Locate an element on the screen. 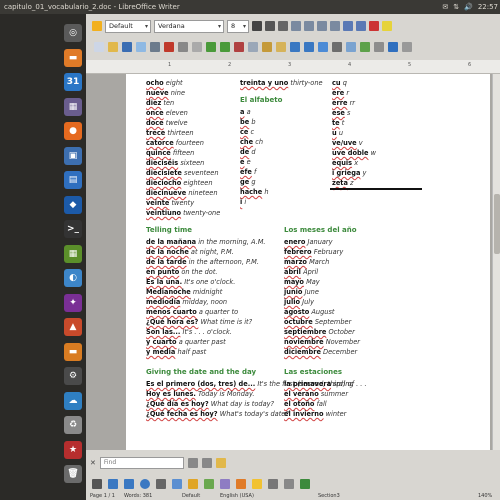 The image size is (500, 500). volume-icon: 🔊 is located at coordinates (468, 7).